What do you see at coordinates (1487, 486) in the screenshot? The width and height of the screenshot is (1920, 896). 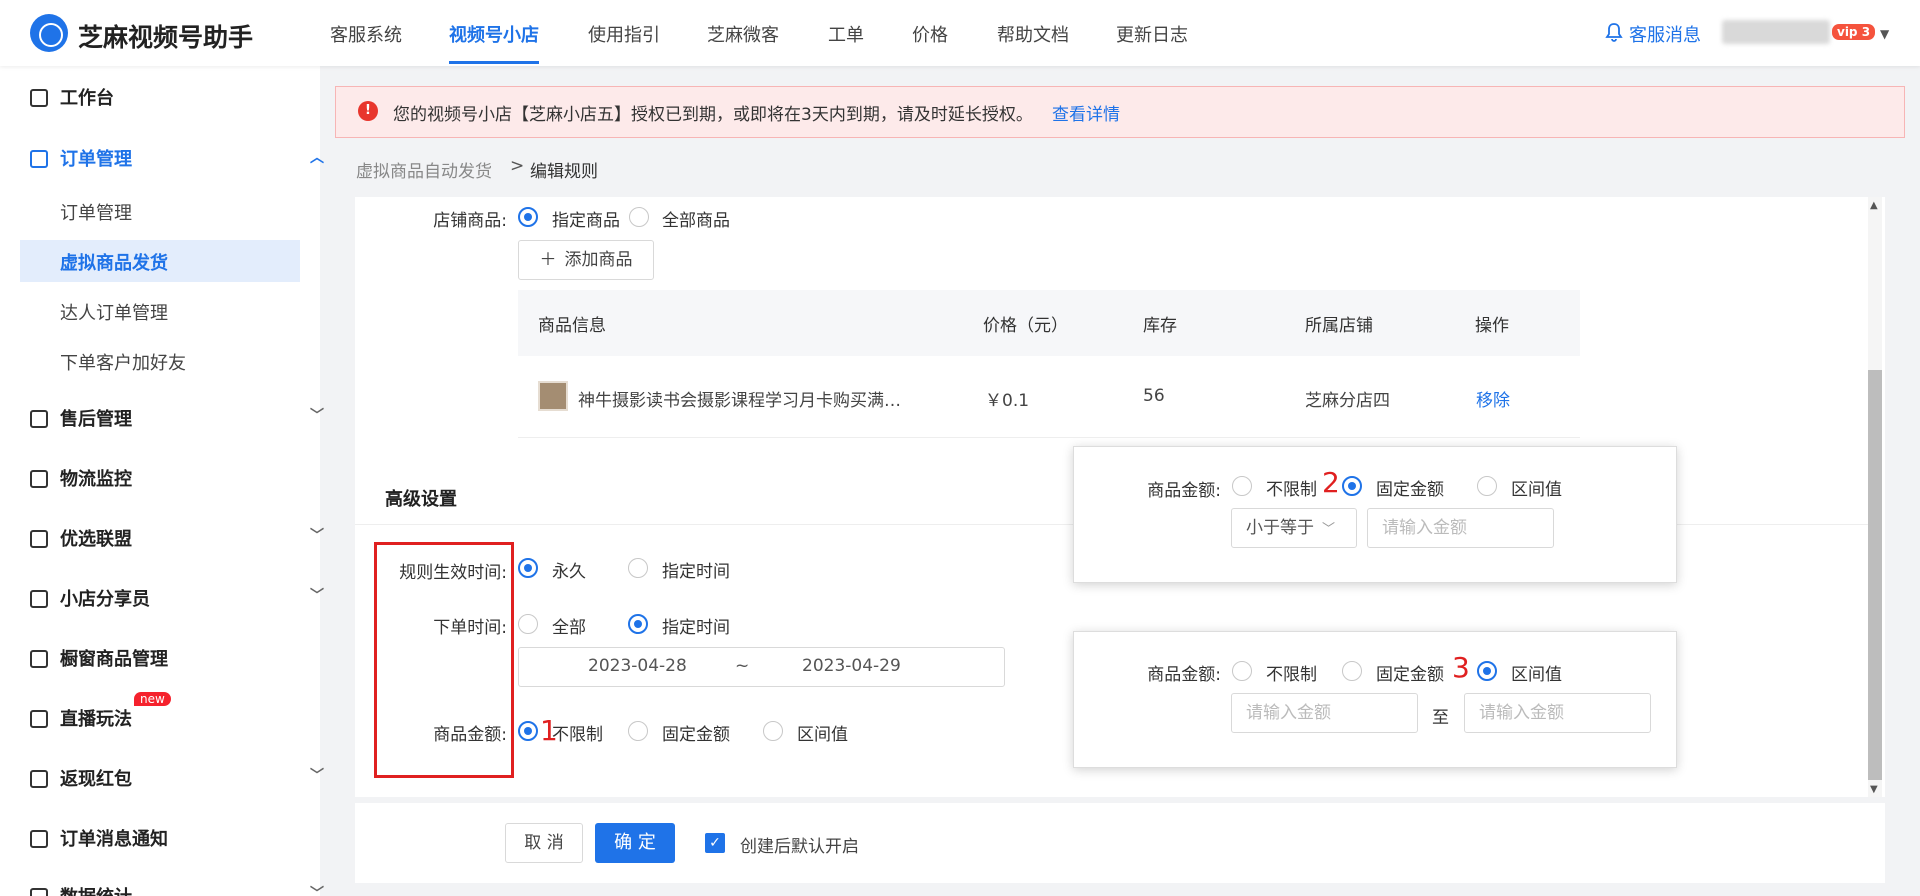 I see `popup-fixed-radio-range` at bounding box center [1487, 486].